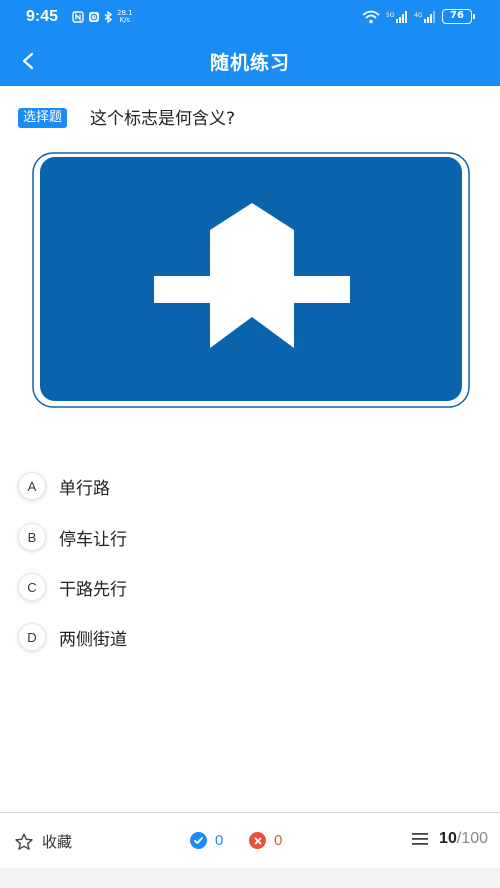 Image resolution: width=500 pixels, height=888 pixels. I want to click on alarm-icon, so click(94, 17).